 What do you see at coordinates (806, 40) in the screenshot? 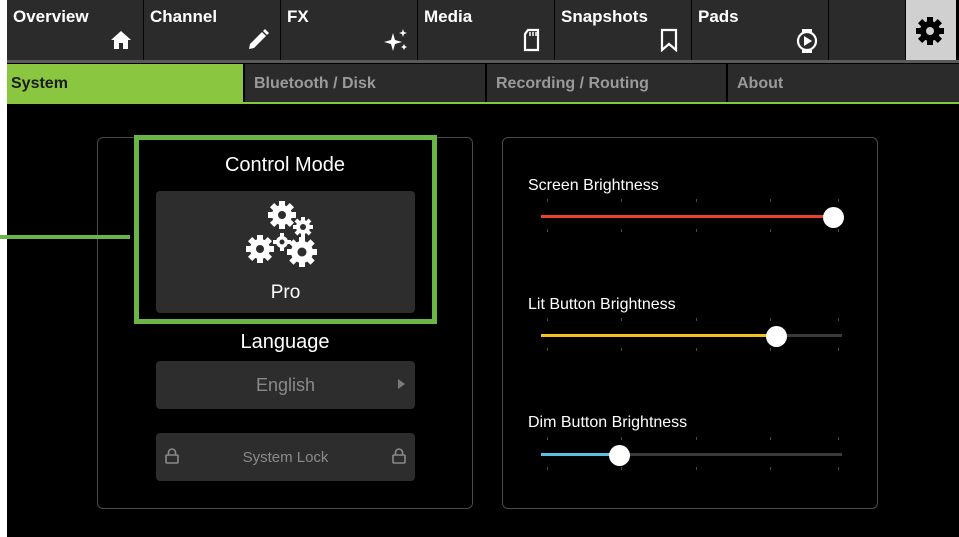
I see `pad-play-icon` at bounding box center [806, 40].